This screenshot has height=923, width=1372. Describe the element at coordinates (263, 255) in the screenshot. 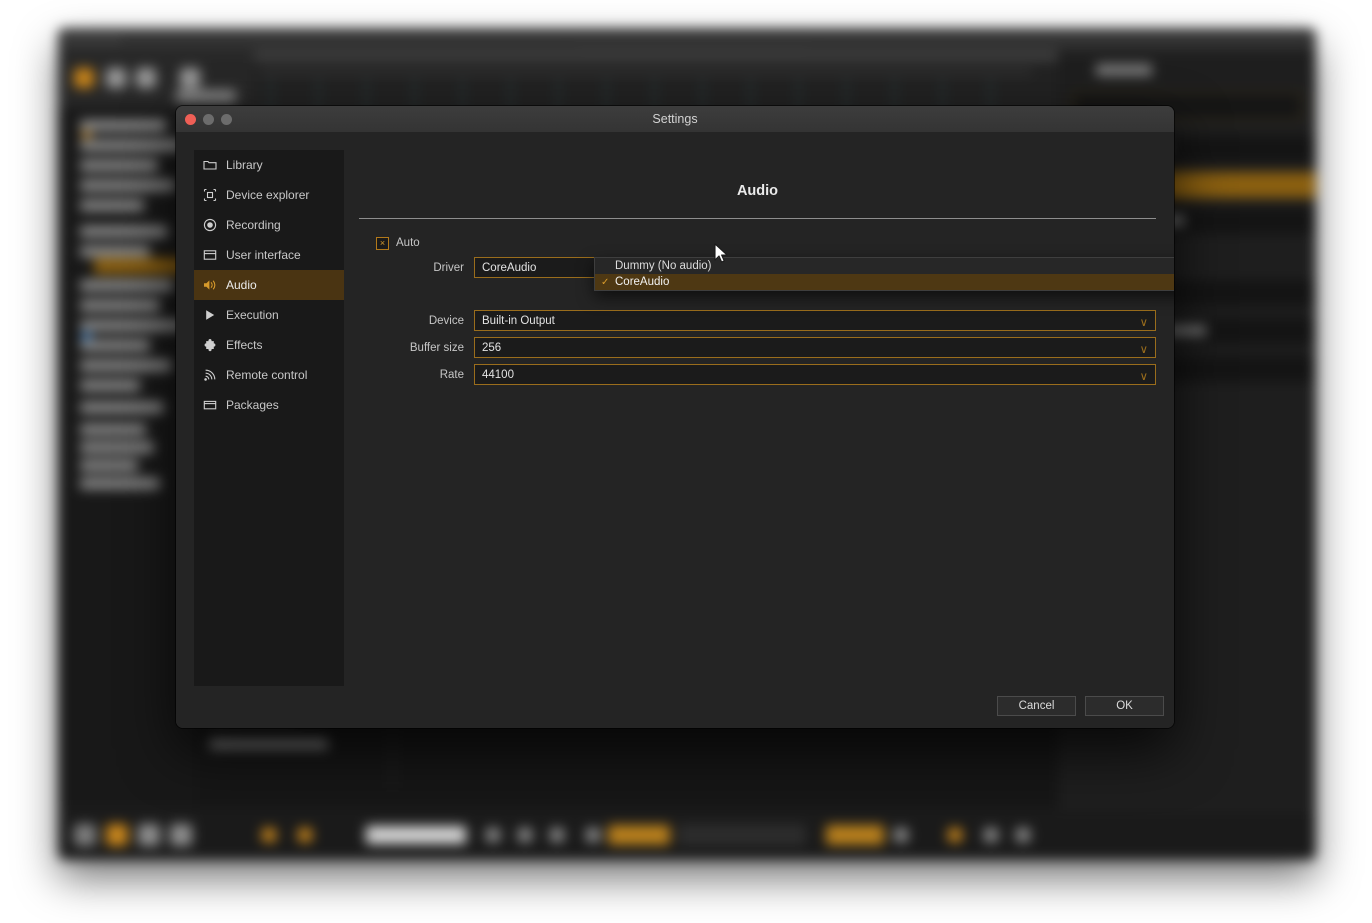

I see `sidebar-item-label: User interface` at that location.